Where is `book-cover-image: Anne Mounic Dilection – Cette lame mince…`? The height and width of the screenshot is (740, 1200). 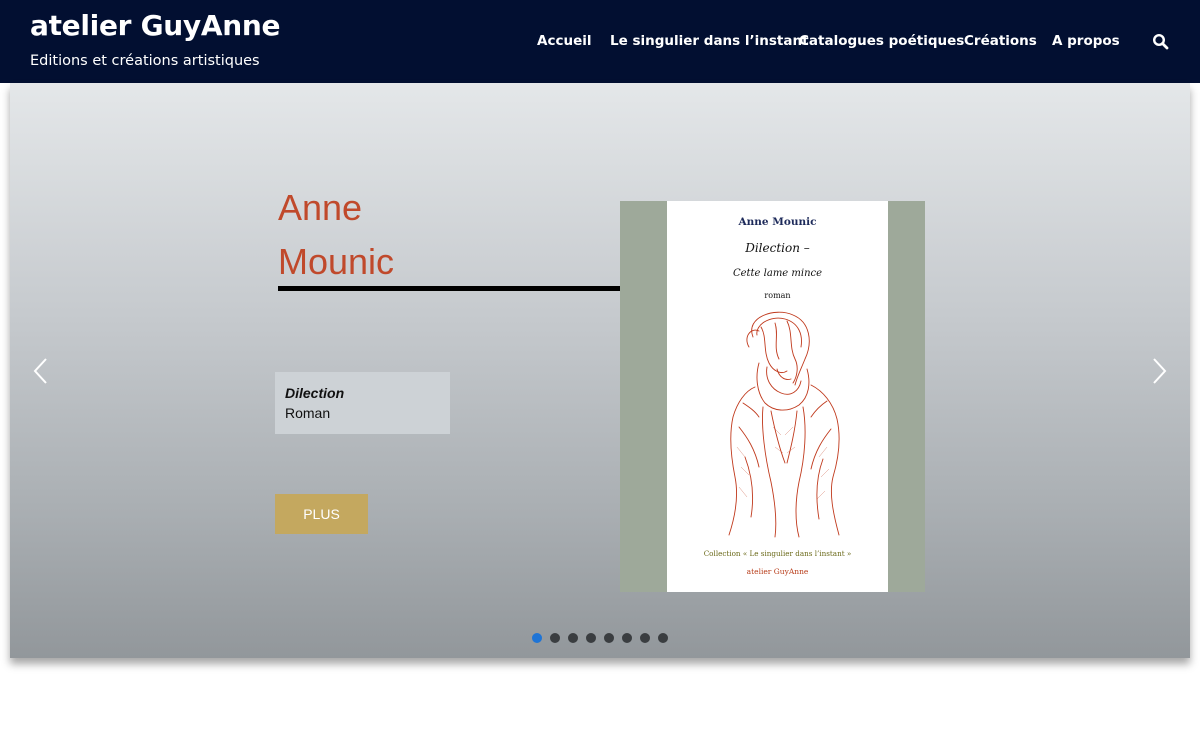 book-cover-image: Anne Mounic Dilection – Cette lame mince… is located at coordinates (772, 396).